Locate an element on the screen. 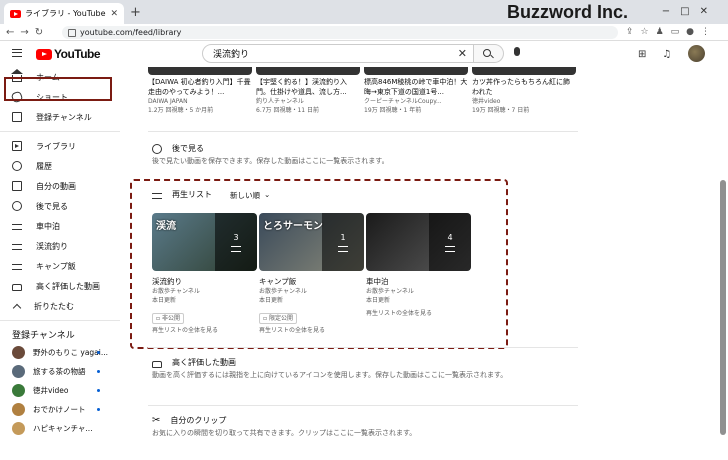 The image size is (728, 460). thumbnail-caption: とろサーモン is located at coordinates (293, 226).